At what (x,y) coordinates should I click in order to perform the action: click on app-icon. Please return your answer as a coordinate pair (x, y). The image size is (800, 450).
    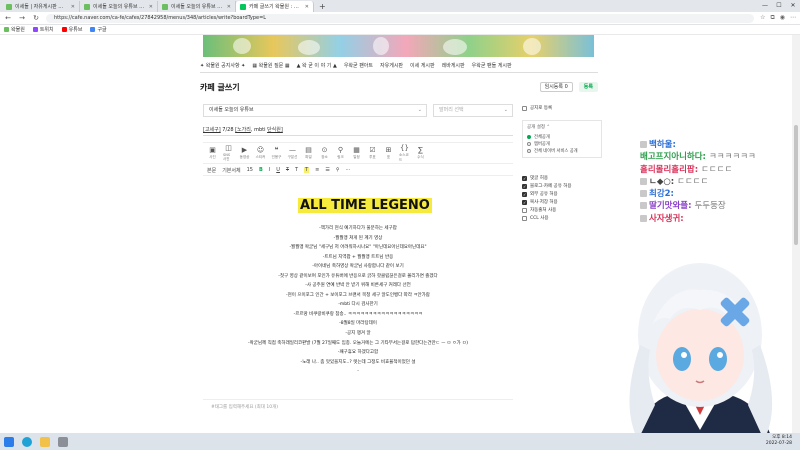
    Looking at the image, I should click on (63, 441).